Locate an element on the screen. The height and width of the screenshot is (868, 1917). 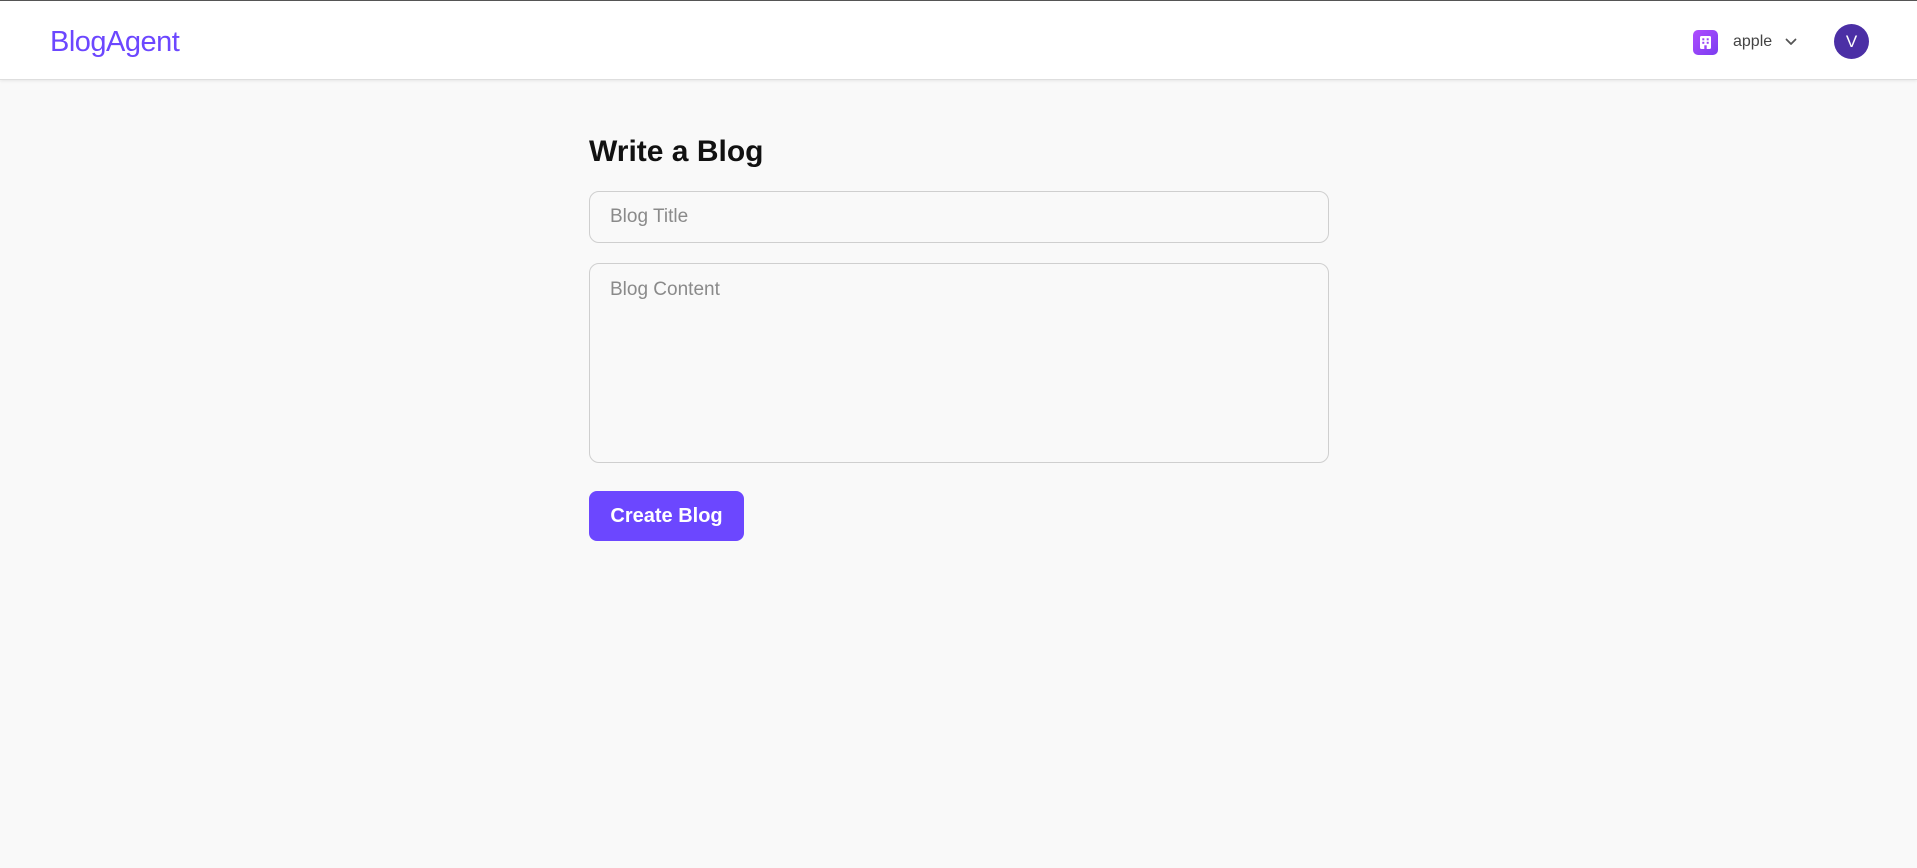
create-blog-button: Create Blog is located at coordinates (666, 516).